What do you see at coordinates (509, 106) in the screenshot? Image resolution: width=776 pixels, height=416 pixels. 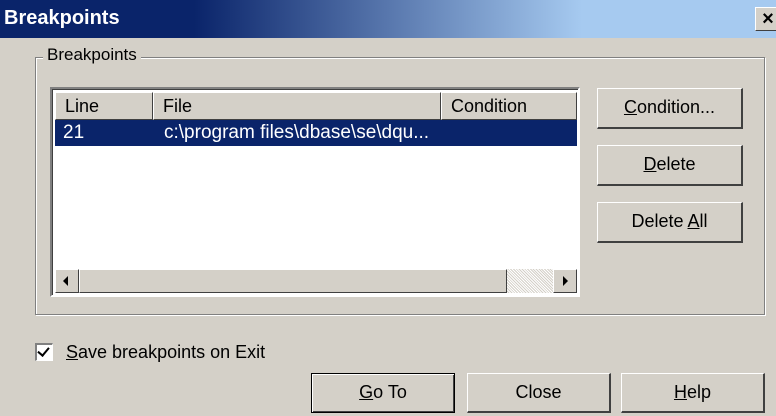 I see `column-header-condition: Condition` at bounding box center [509, 106].